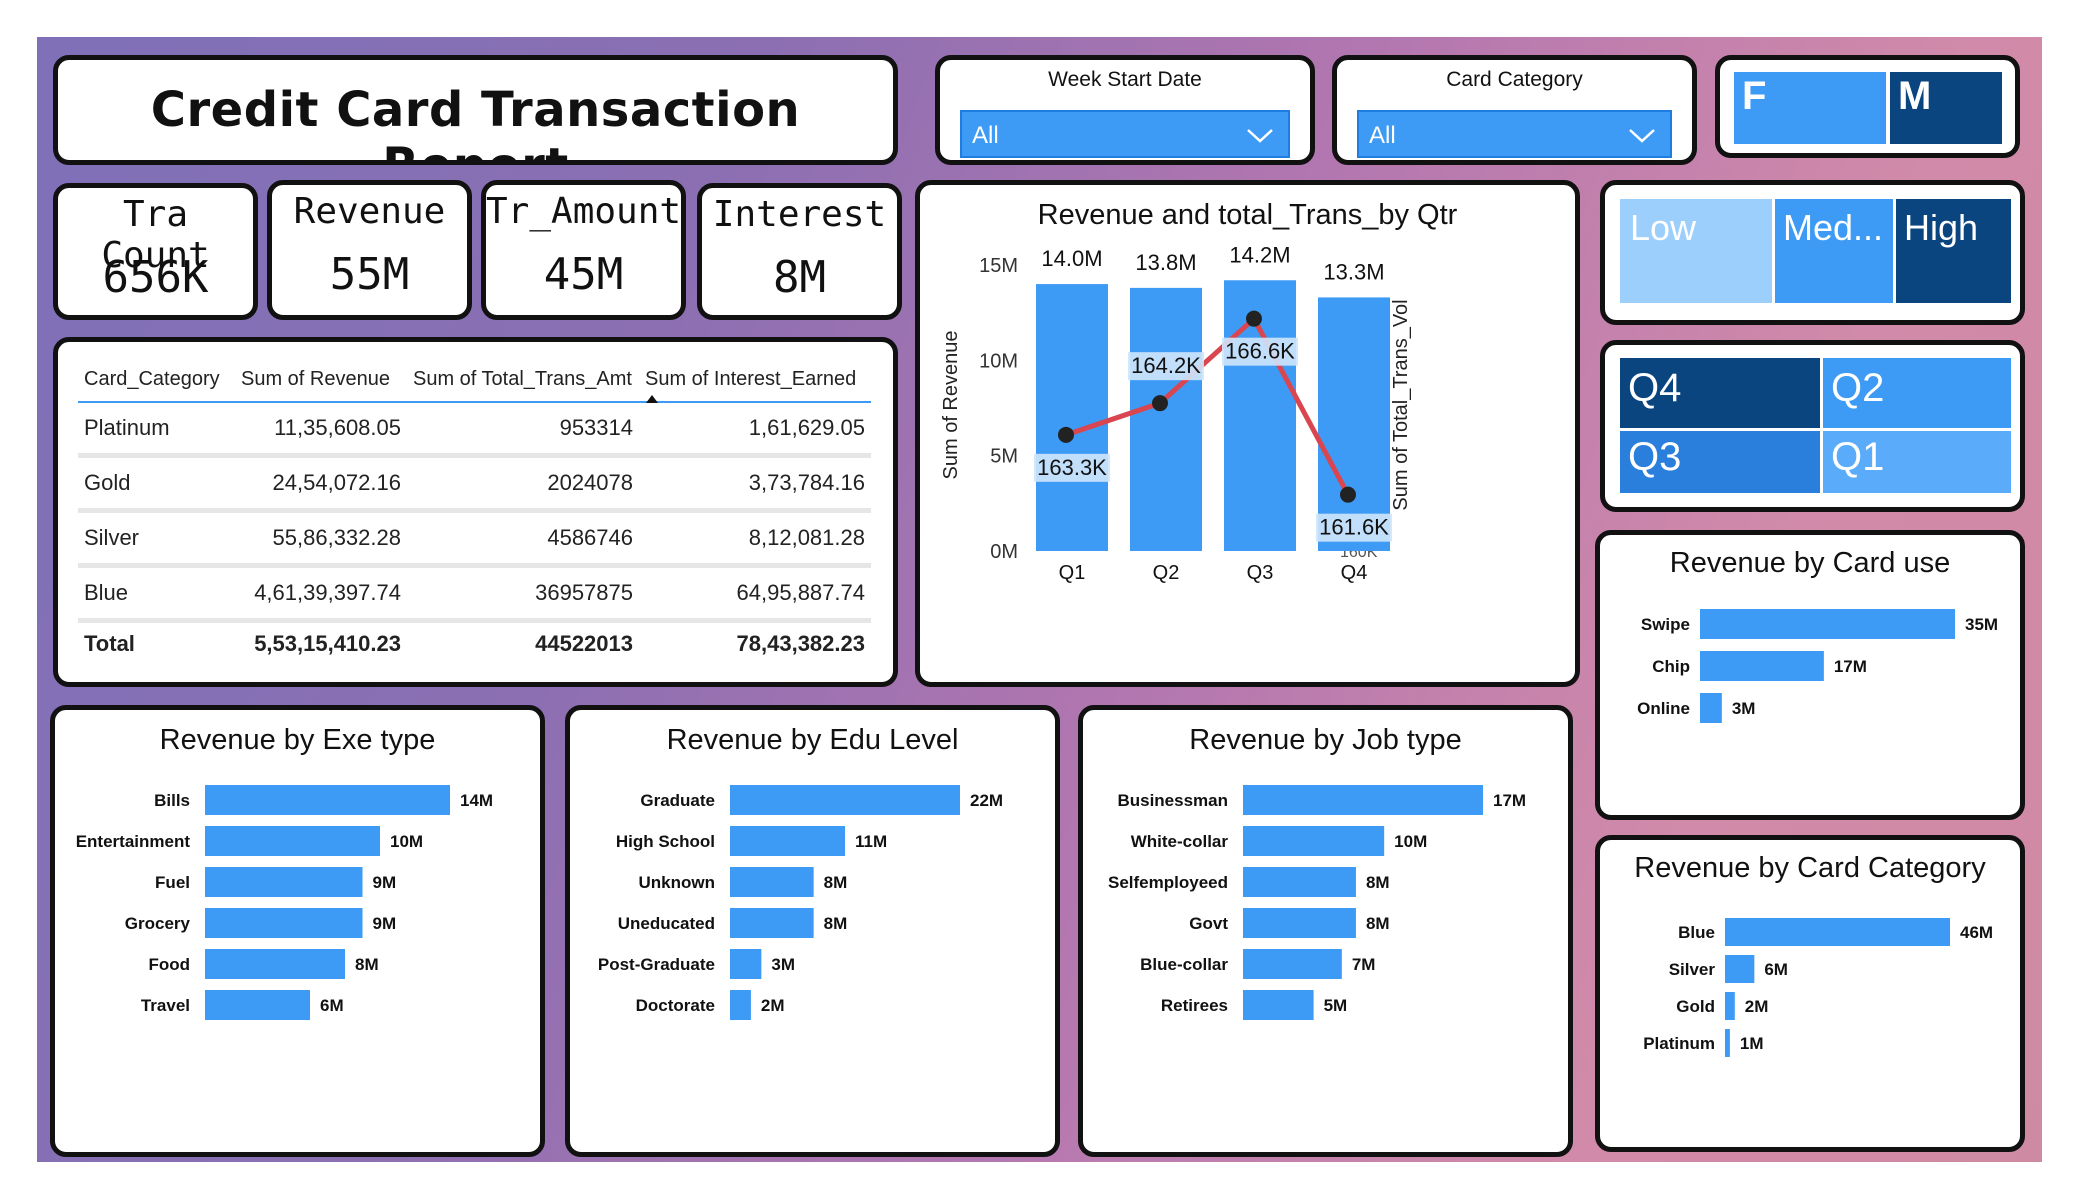 This screenshot has height=1200, width=2075. What do you see at coordinates (158, 923) in the screenshot?
I see `category-label: Grocery` at bounding box center [158, 923].